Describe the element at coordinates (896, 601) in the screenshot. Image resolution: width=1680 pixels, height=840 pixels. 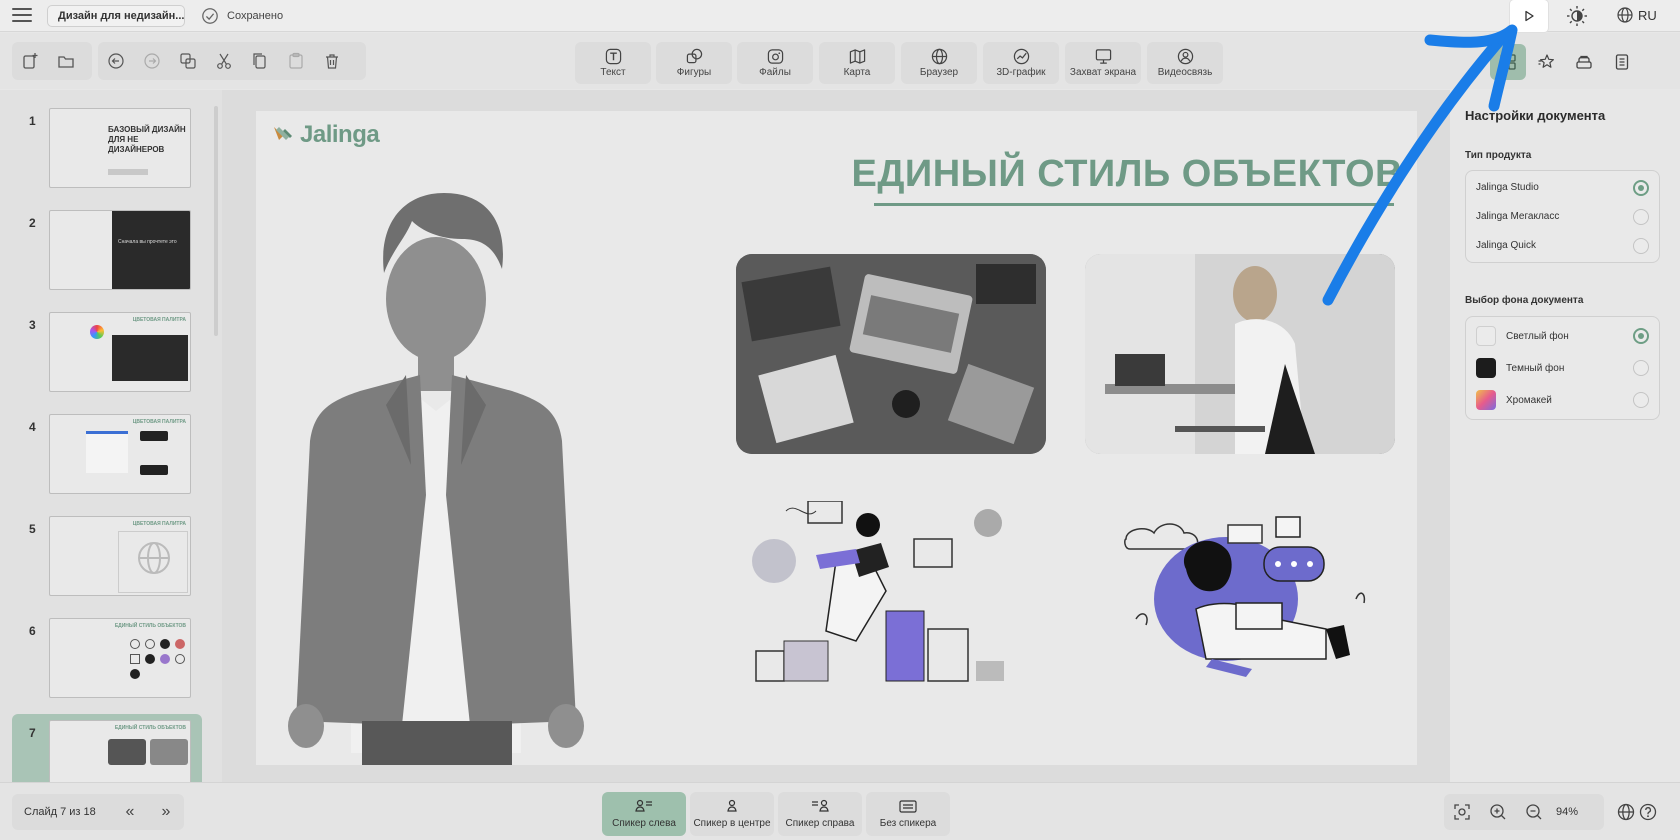
I see `girl-laptop-illustration` at that location.